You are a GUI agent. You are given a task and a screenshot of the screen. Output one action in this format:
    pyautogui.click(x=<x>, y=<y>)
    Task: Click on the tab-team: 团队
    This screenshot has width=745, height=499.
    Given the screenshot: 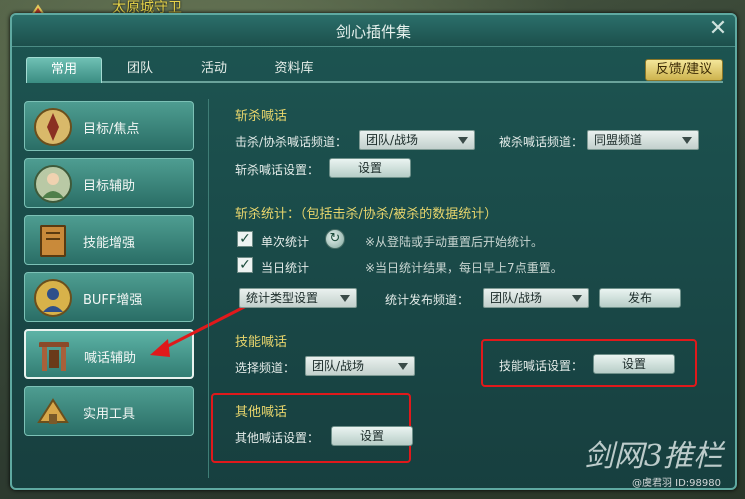 What is the action you would take?
    pyautogui.click(x=140, y=70)
    